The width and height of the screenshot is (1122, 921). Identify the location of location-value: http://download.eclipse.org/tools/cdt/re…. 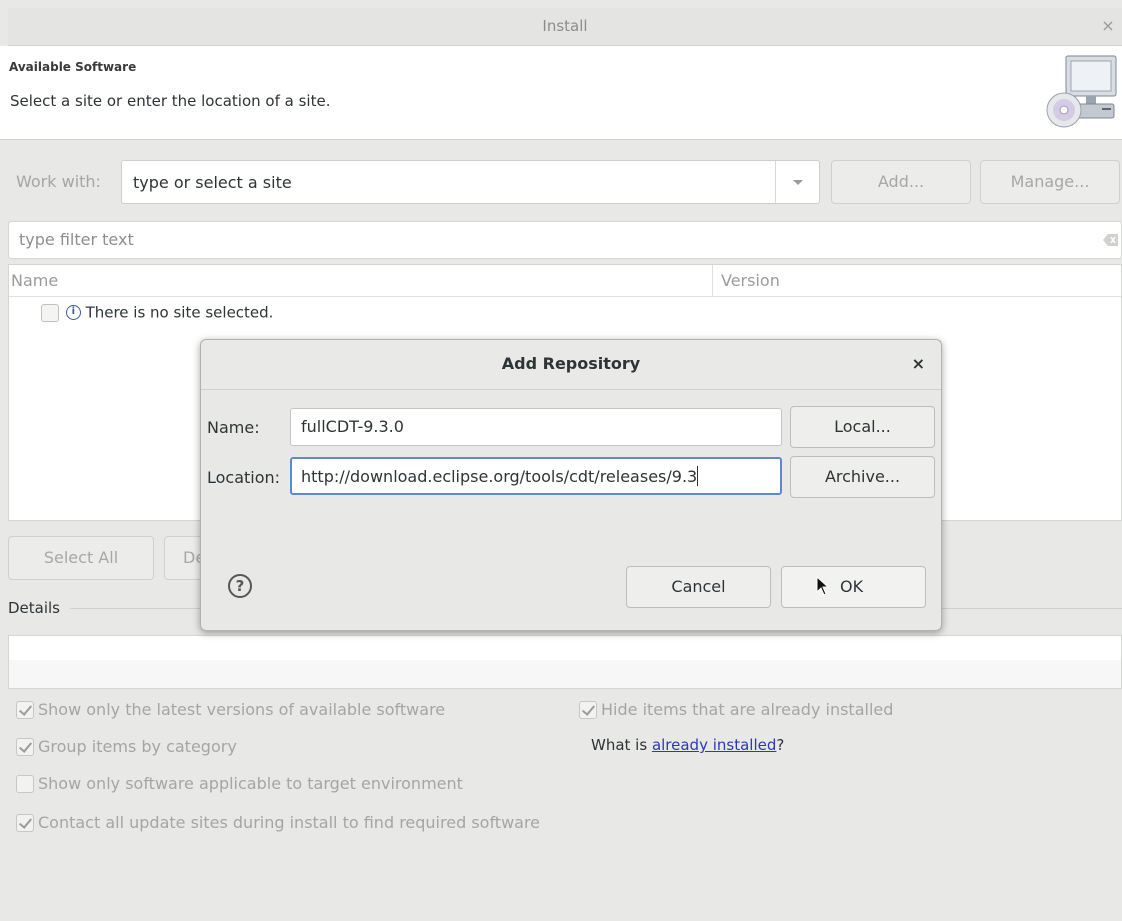
(499, 476).